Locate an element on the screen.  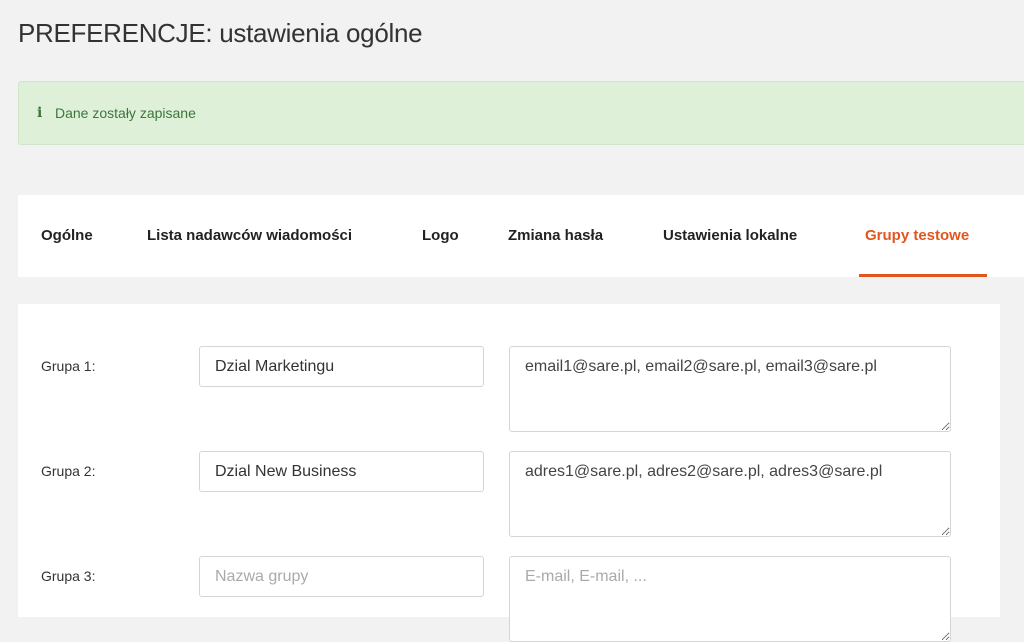
page-title: PREFERENCJE: ustawienia ogólne is located at coordinates (220, 33).